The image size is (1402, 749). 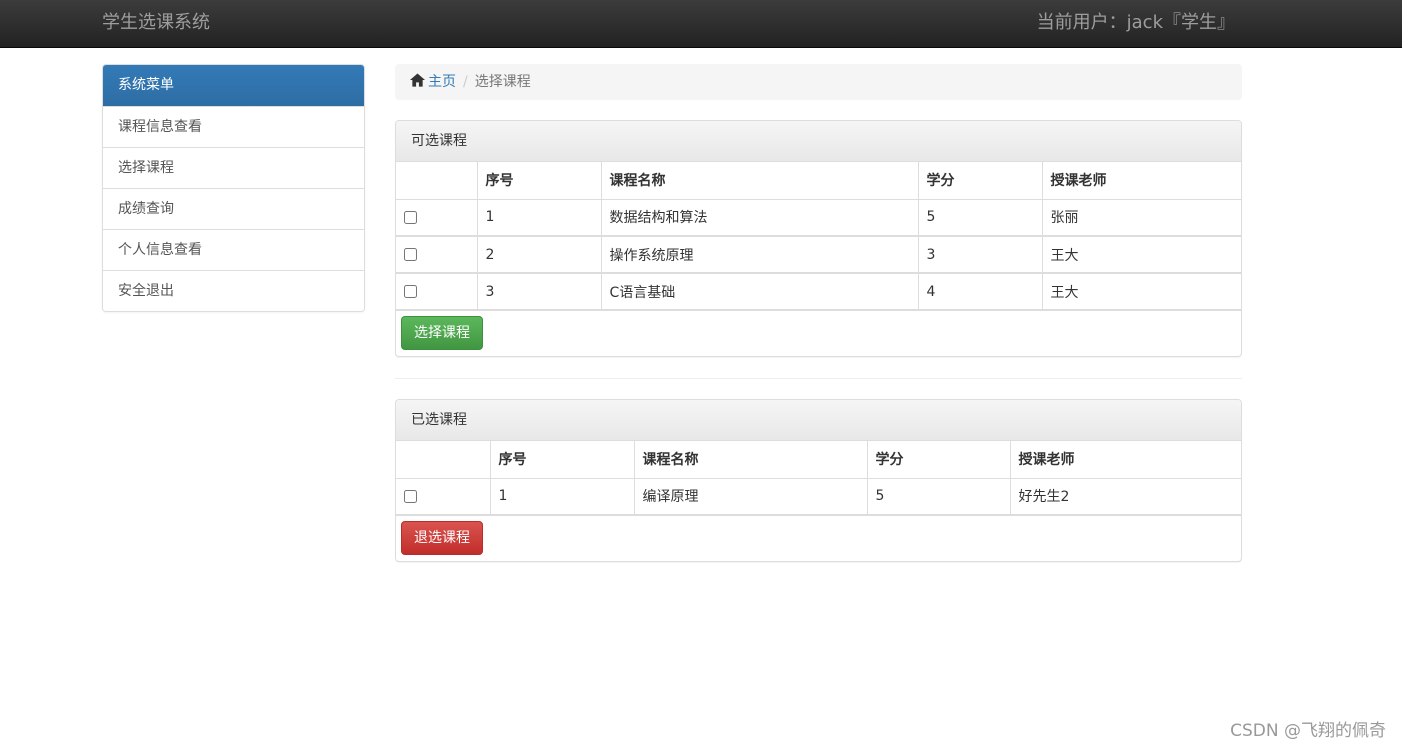 What do you see at coordinates (760, 255) in the screenshot?
I see `cell-course-name: 操作系统原理` at bounding box center [760, 255].